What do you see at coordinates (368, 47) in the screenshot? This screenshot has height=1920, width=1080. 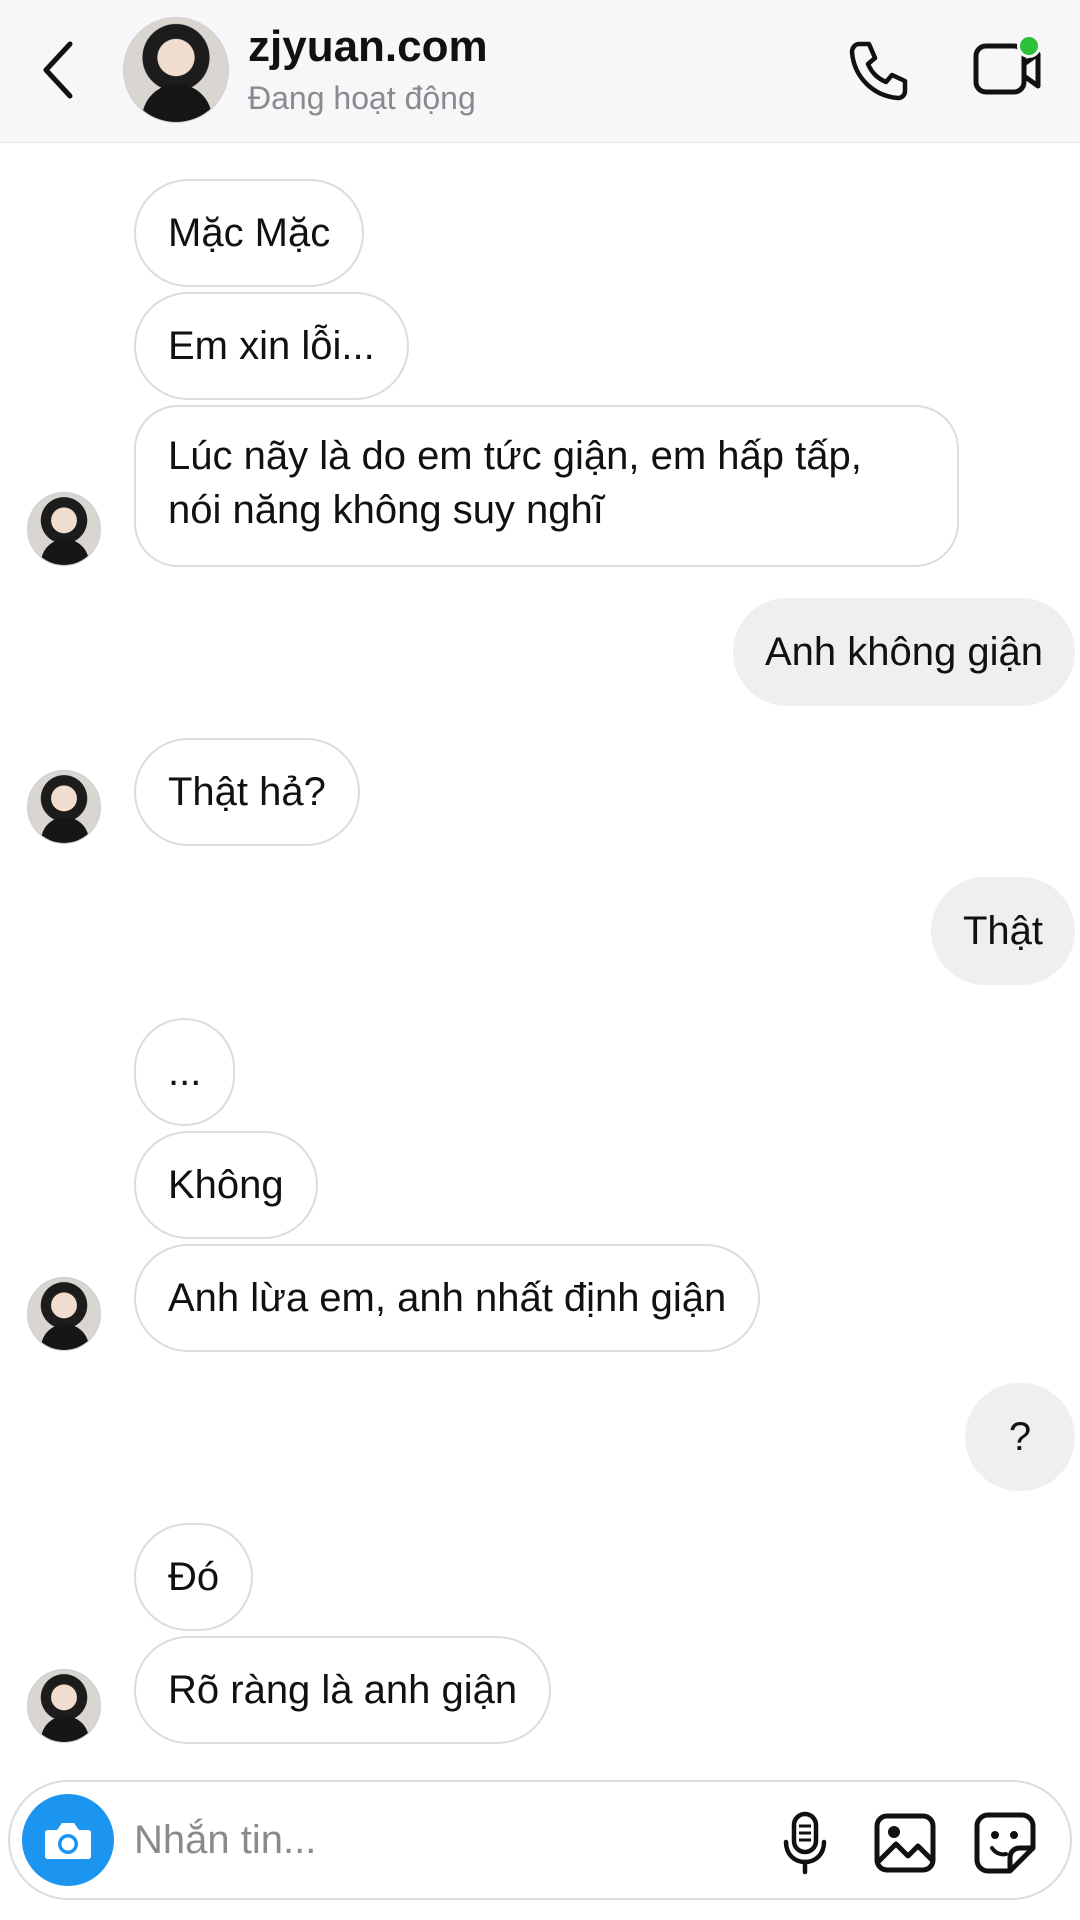 I see `contact-name: zjyuan.com` at bounding box center [368, 47].